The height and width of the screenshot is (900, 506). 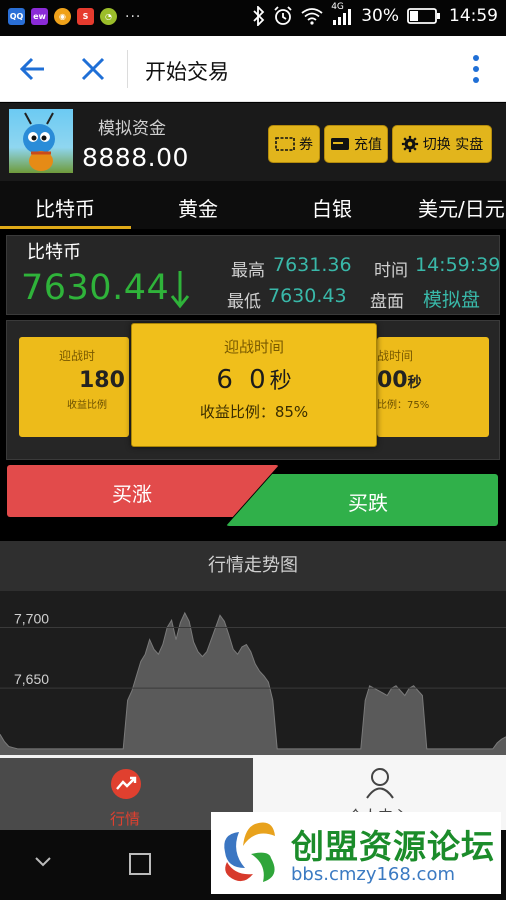 I want to click on watermark-title: 创盟资源论坛, so click(x=393, y=846).